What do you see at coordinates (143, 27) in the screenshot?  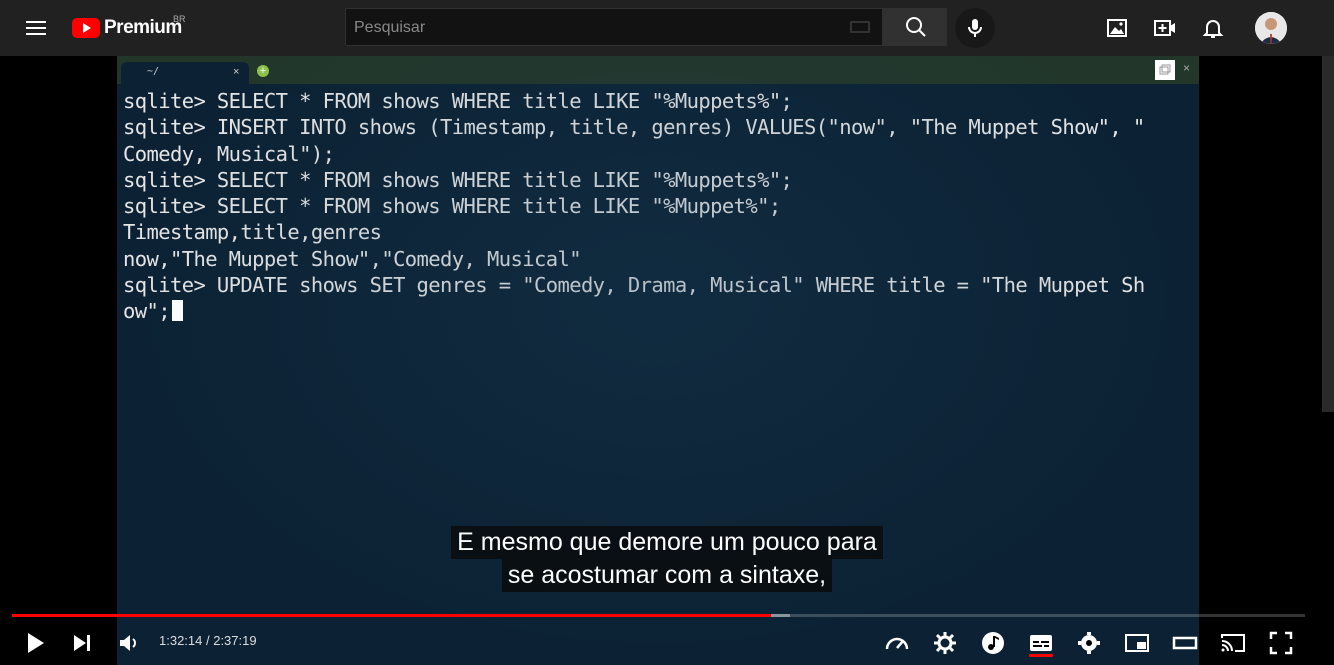 I see `brand-name: Premium` at bounding box center [143, 27].